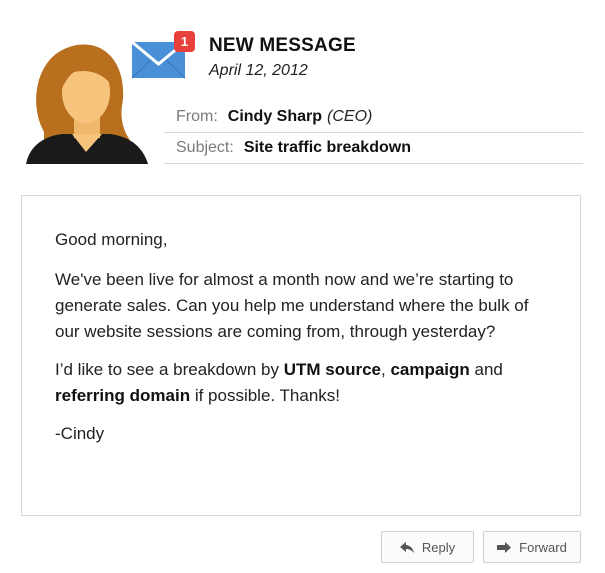 Image resolution: width=605 pixels, height=573 pixels. I want to click on reply-arrow-icon, so click(406, 547).